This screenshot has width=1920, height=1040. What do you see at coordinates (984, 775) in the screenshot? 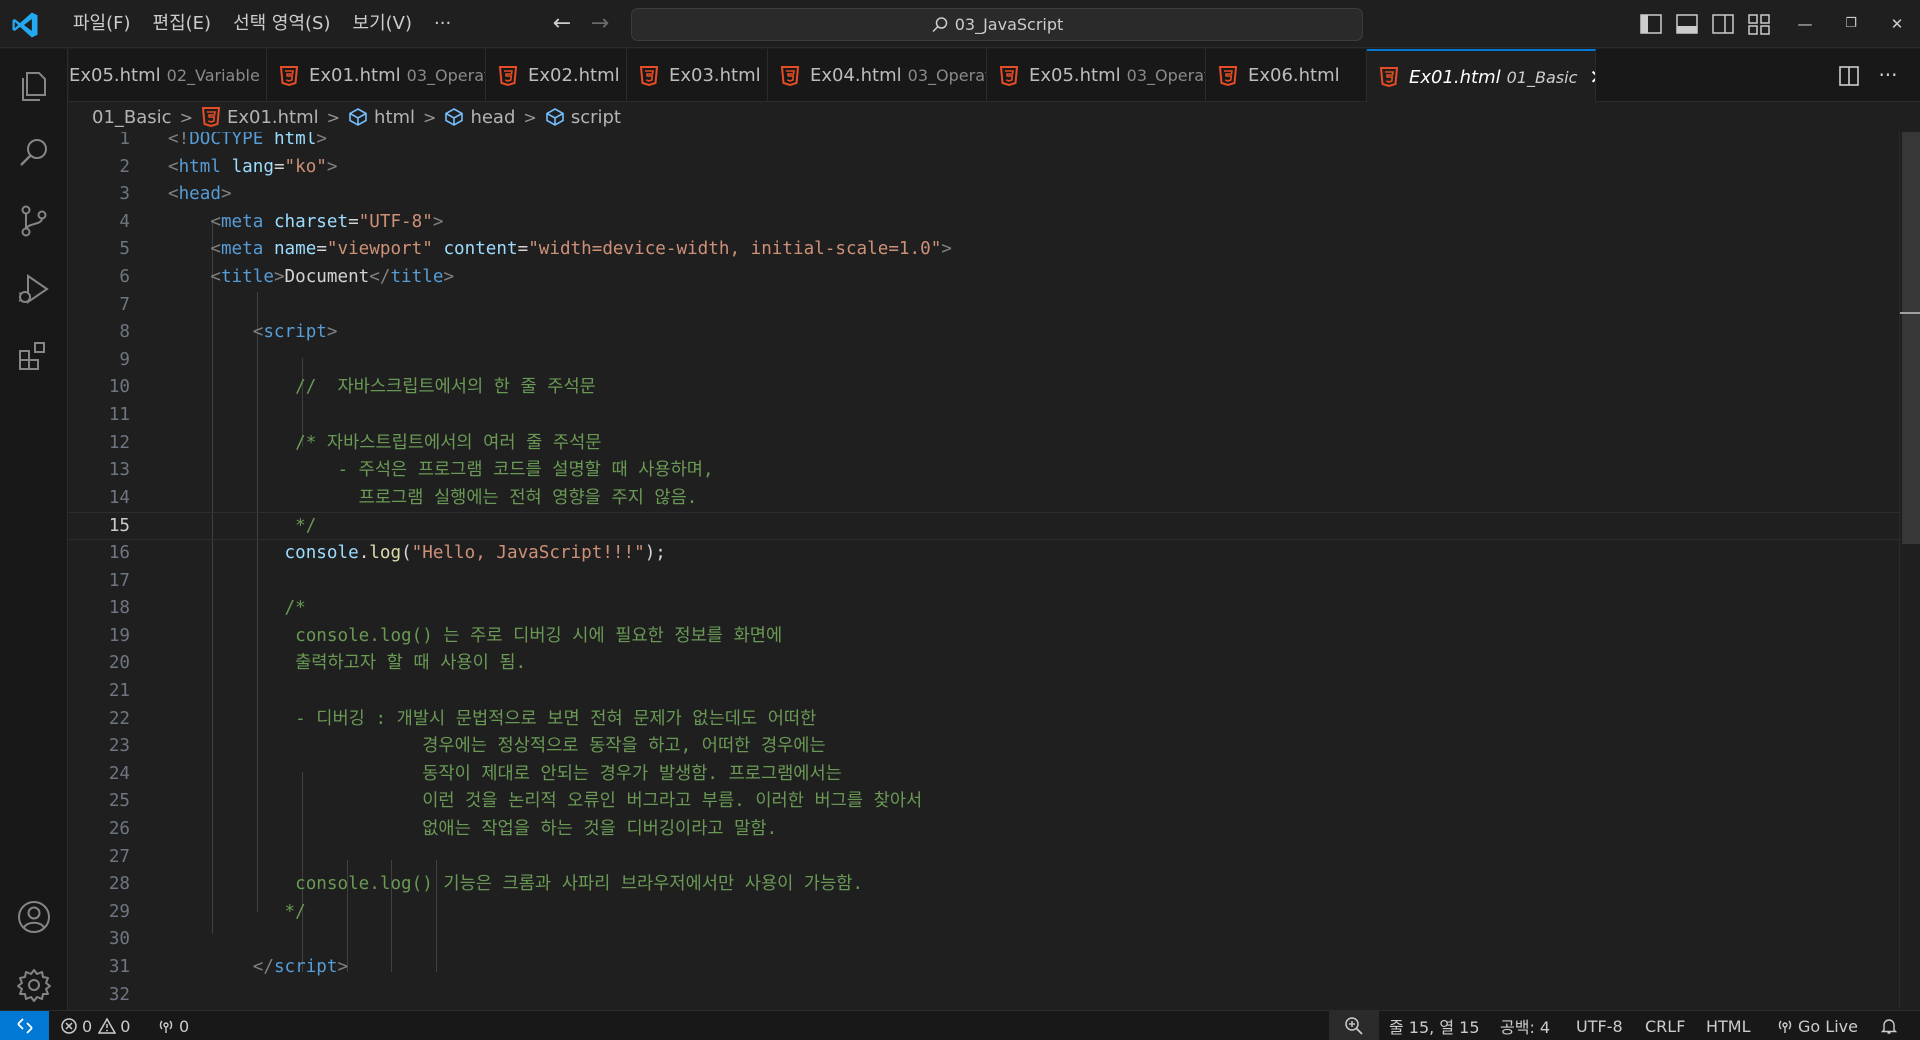
I see `code-line: 24 동작이 제대로 안되는 경우가 발생함. 프로그램에서는` at bounding box center [984, 775].